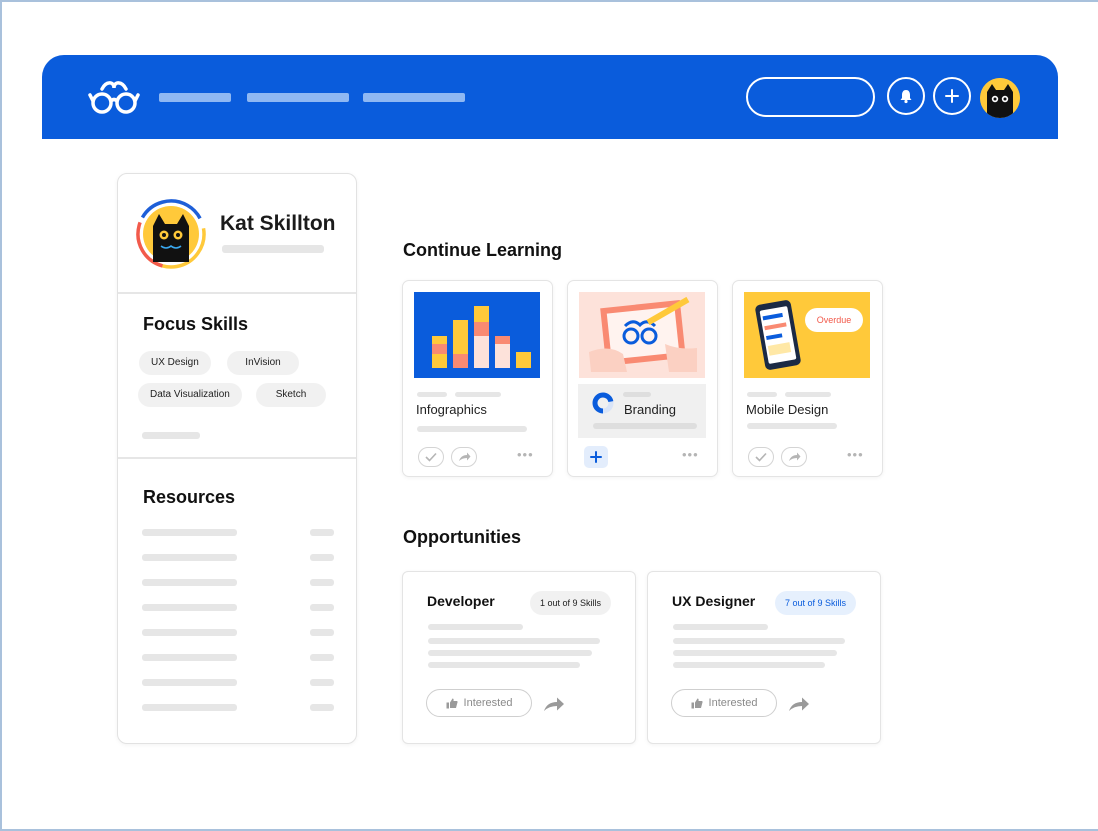  I want to click on search-input, so click(810, 97).